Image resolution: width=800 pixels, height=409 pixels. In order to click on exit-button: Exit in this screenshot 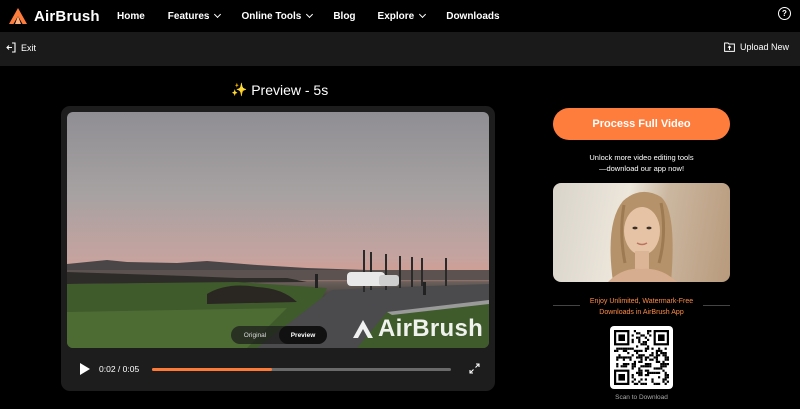, I will do `click(21, 47)`.